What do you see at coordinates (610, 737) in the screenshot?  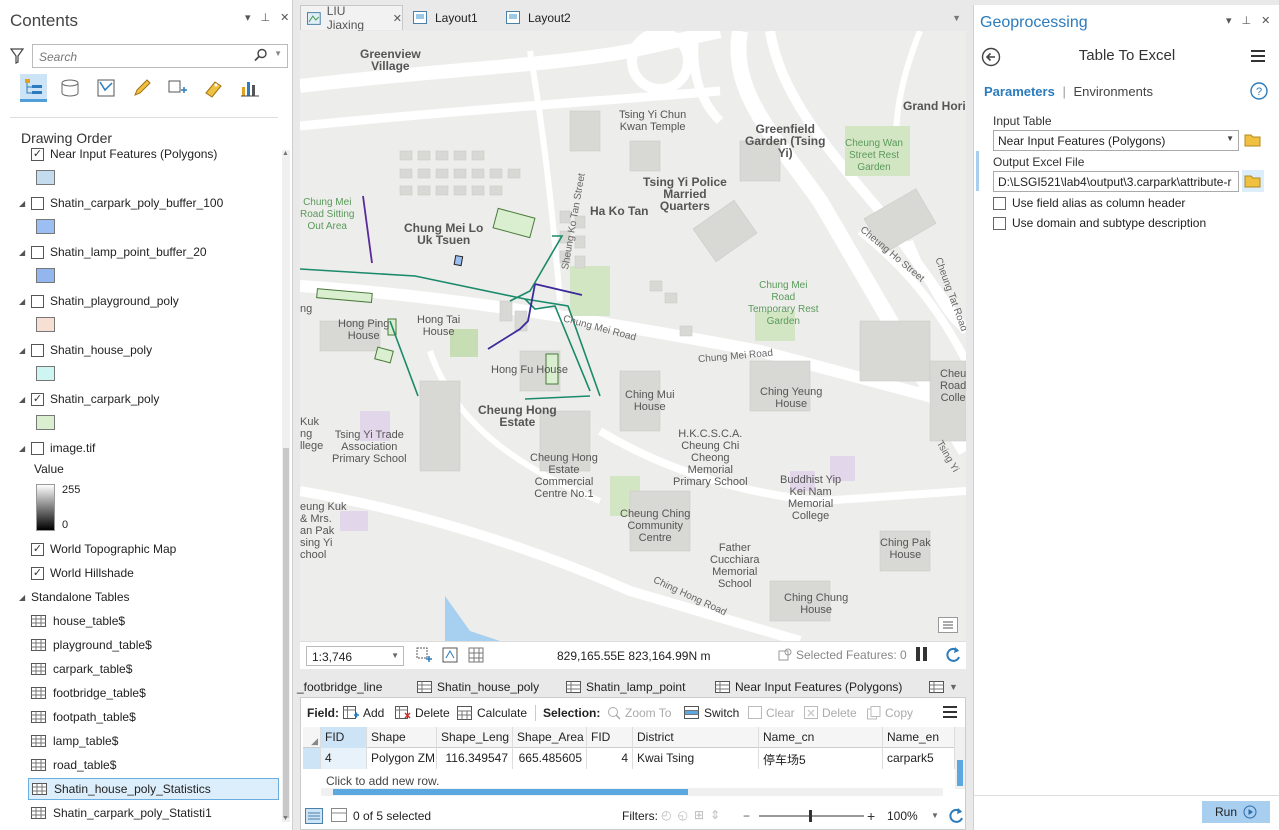 I see `column-header: FID` at bounding box center [610, 737].